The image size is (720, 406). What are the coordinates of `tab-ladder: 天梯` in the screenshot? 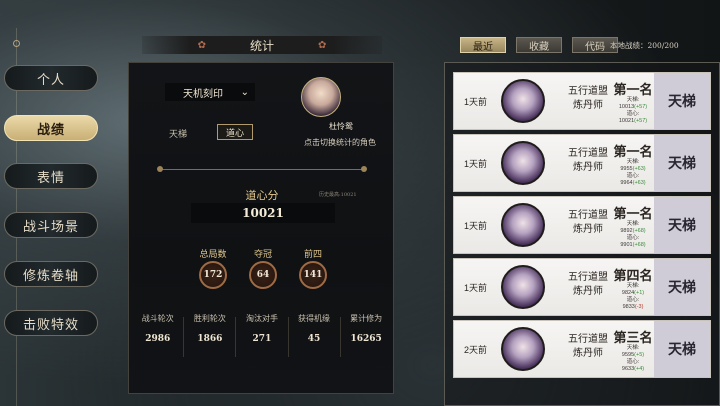 It's located at (178, 133).